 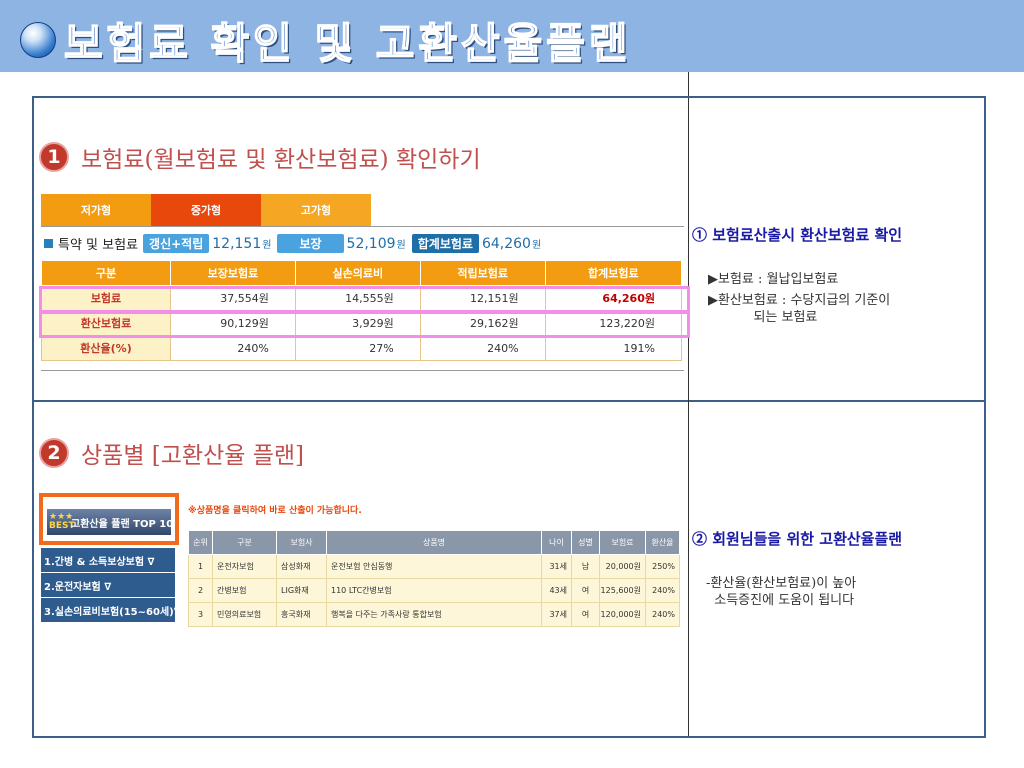 I want to click on divider, so click(x=688, y=84).